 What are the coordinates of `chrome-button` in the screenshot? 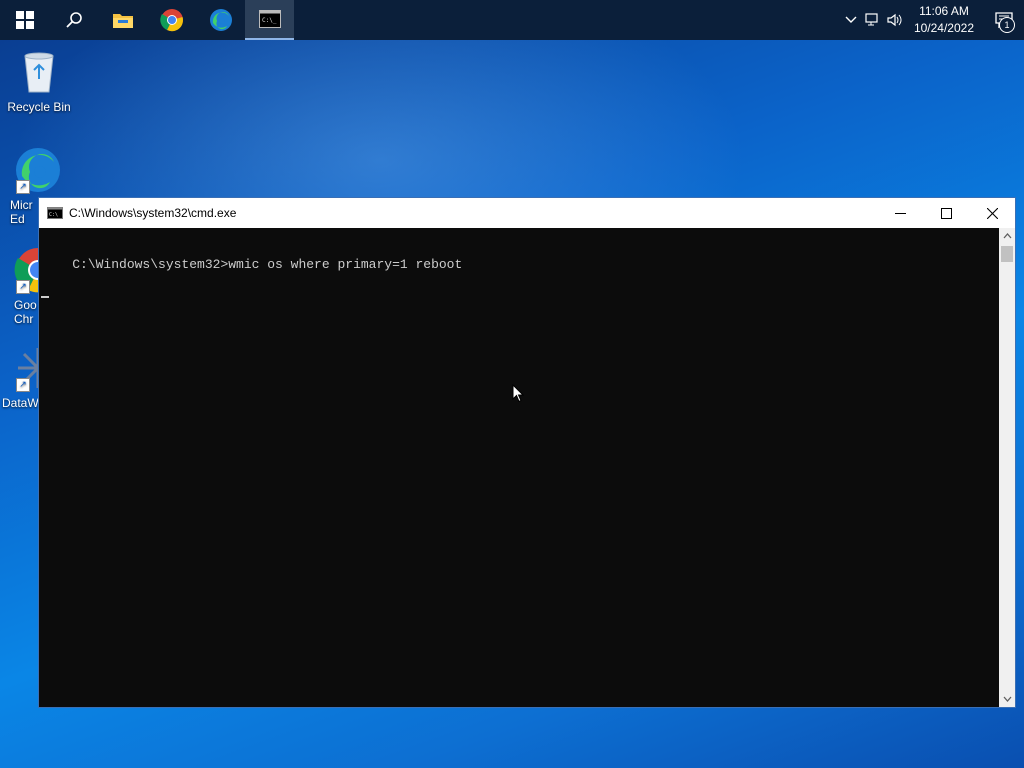 It's located at (171, 20).